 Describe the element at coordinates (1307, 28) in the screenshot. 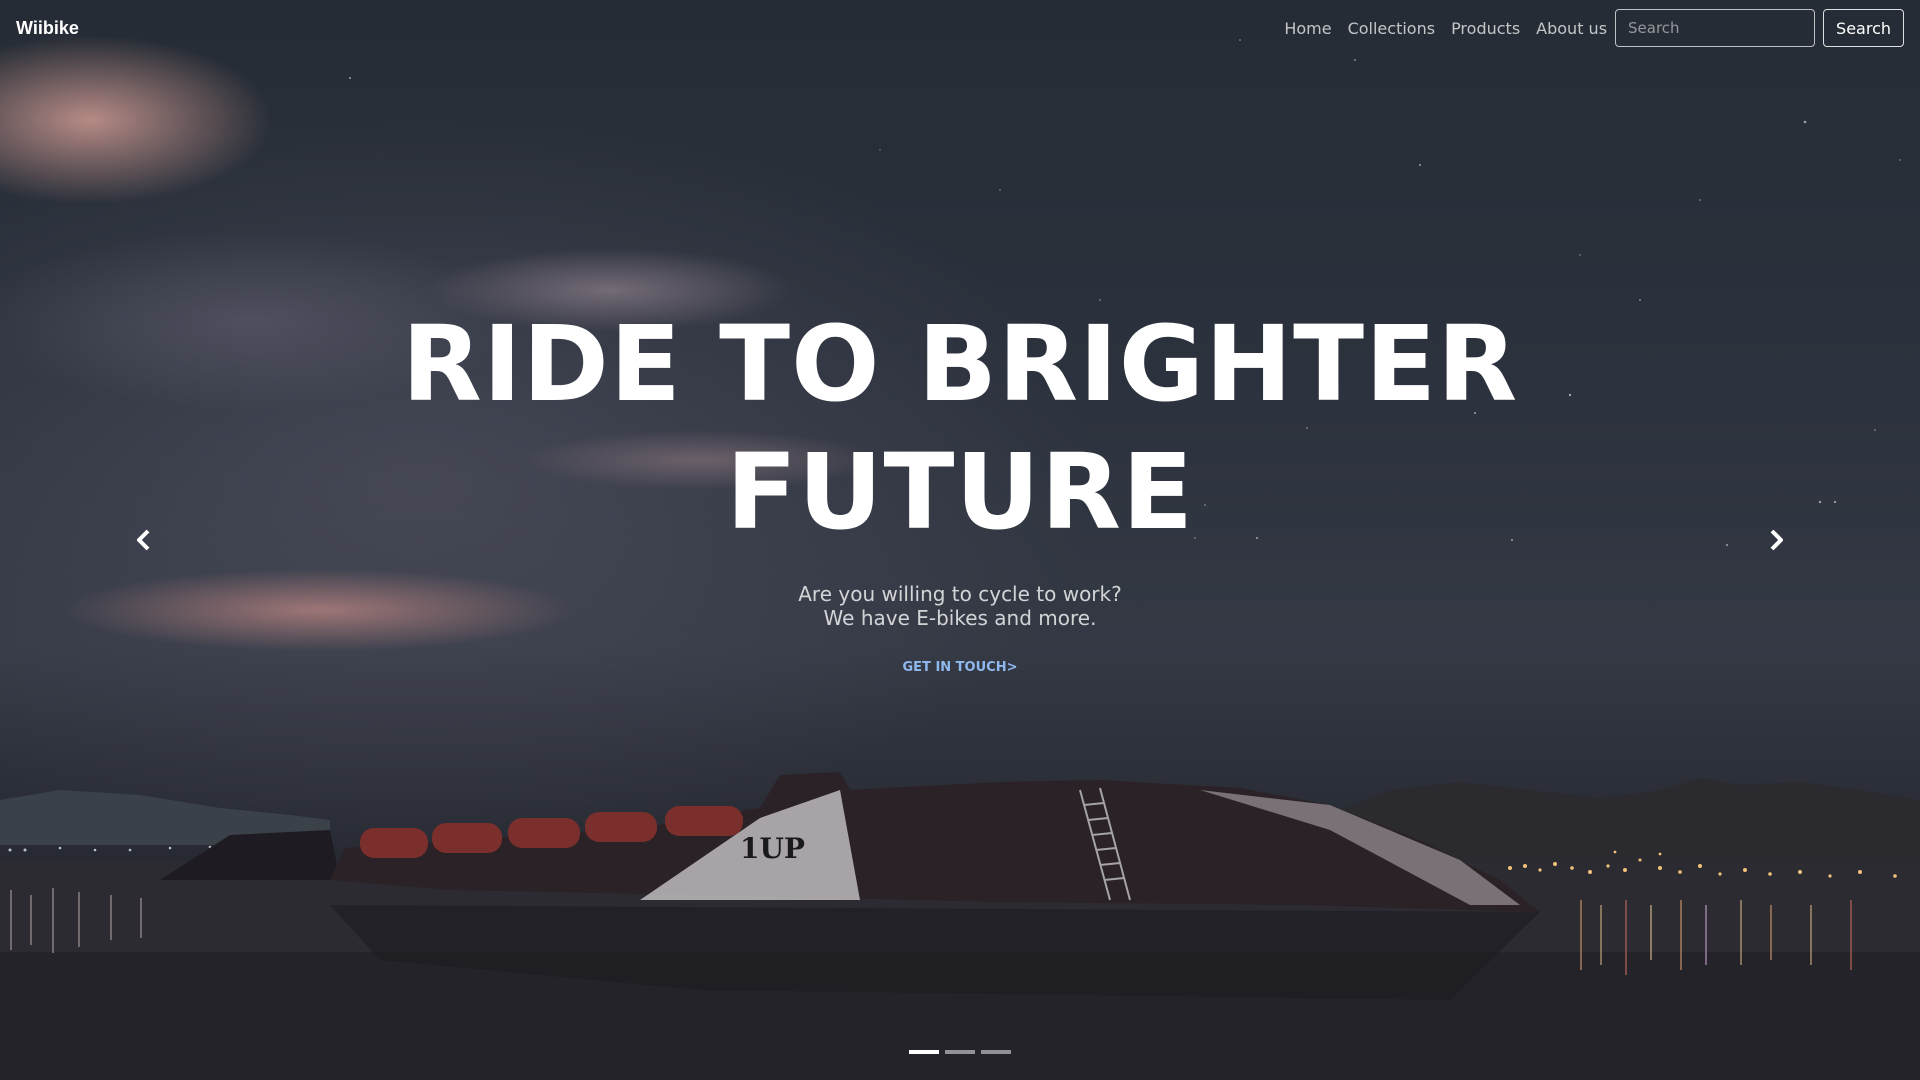

I see `nav-link-home: Home` at that location.